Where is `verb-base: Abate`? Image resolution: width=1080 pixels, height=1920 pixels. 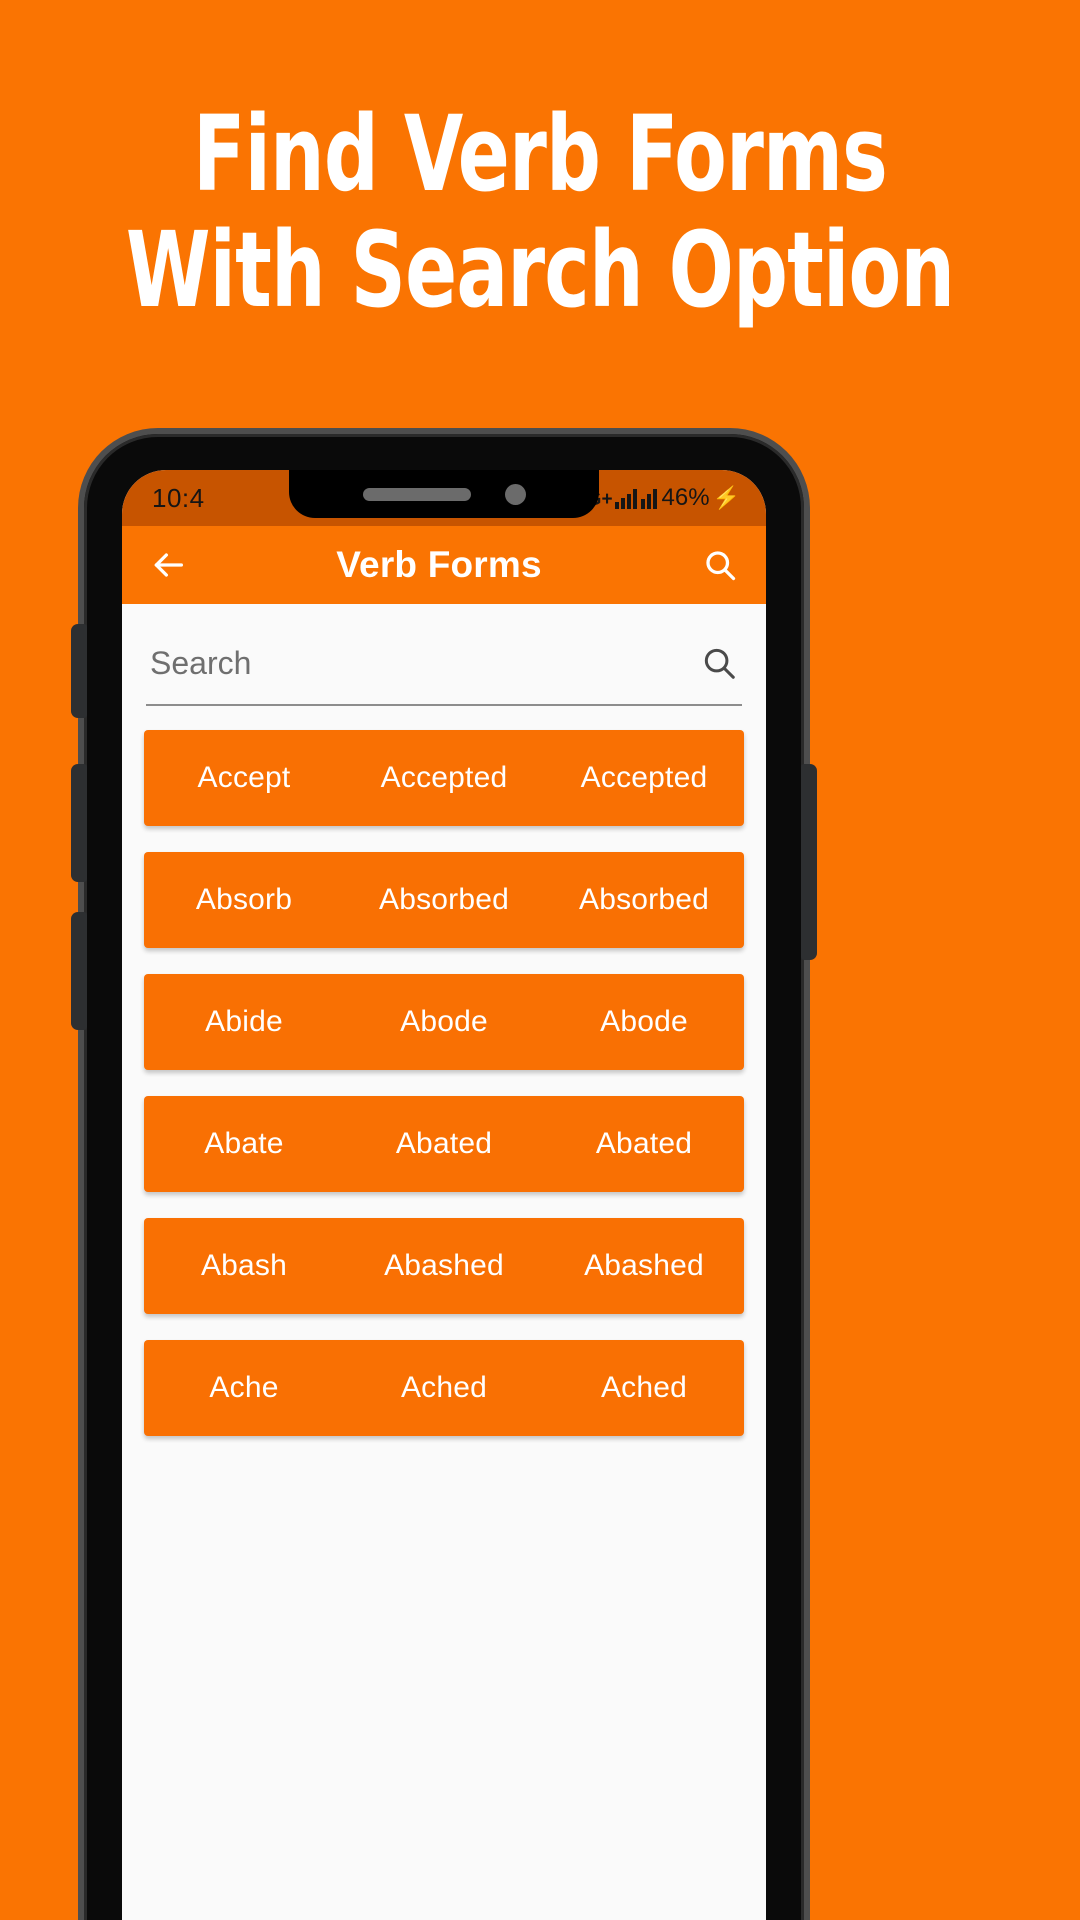 verb-base: Abate is located at coordinates (244, 1143).